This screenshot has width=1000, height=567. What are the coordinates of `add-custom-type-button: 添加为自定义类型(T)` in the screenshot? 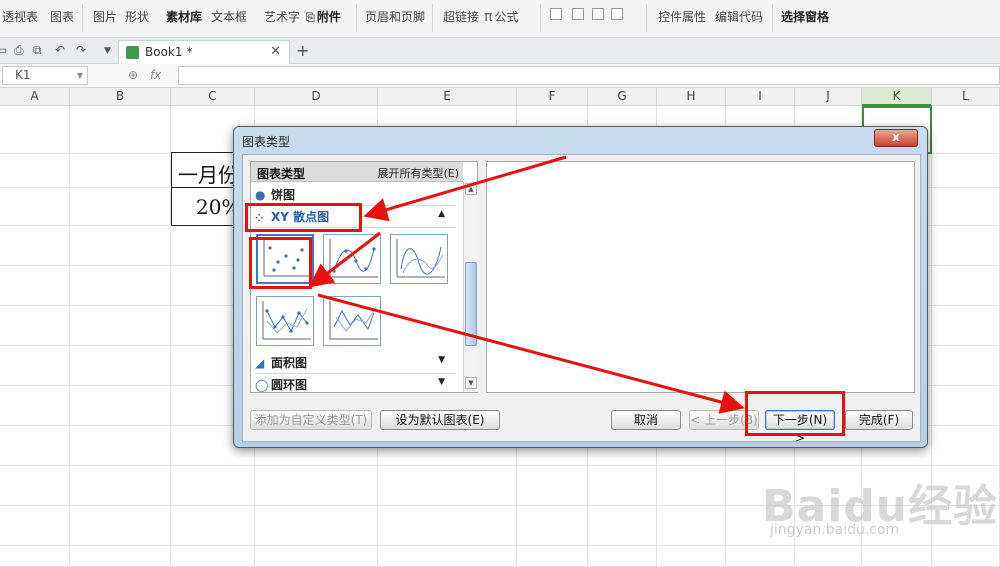 It's located at (311, 420).